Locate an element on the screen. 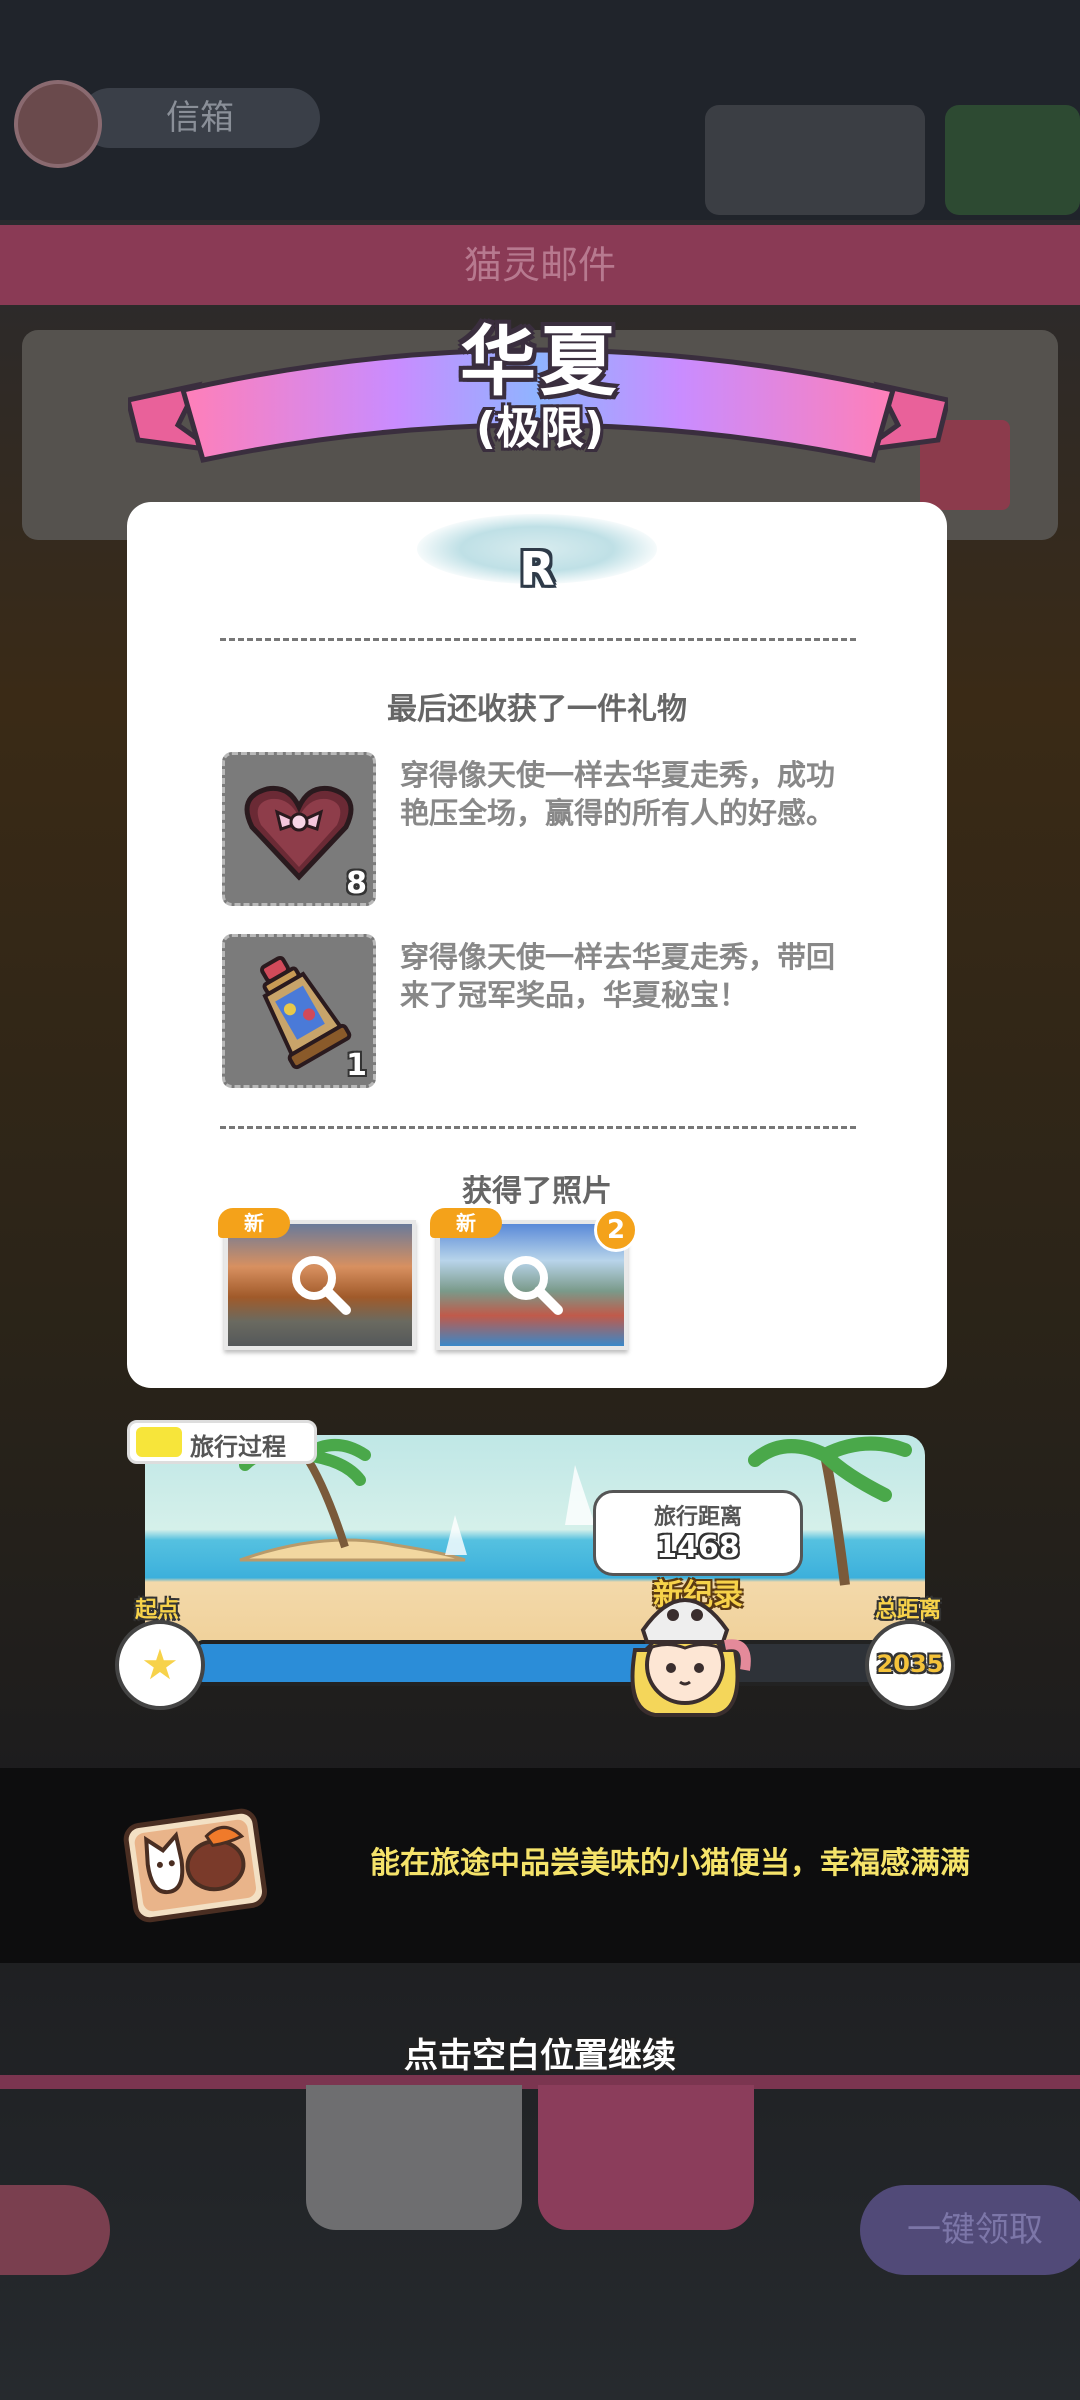 This screenshot has width=1080, height=2400. cat-girl-avatar-icon is located at coordinates (690, 1657).